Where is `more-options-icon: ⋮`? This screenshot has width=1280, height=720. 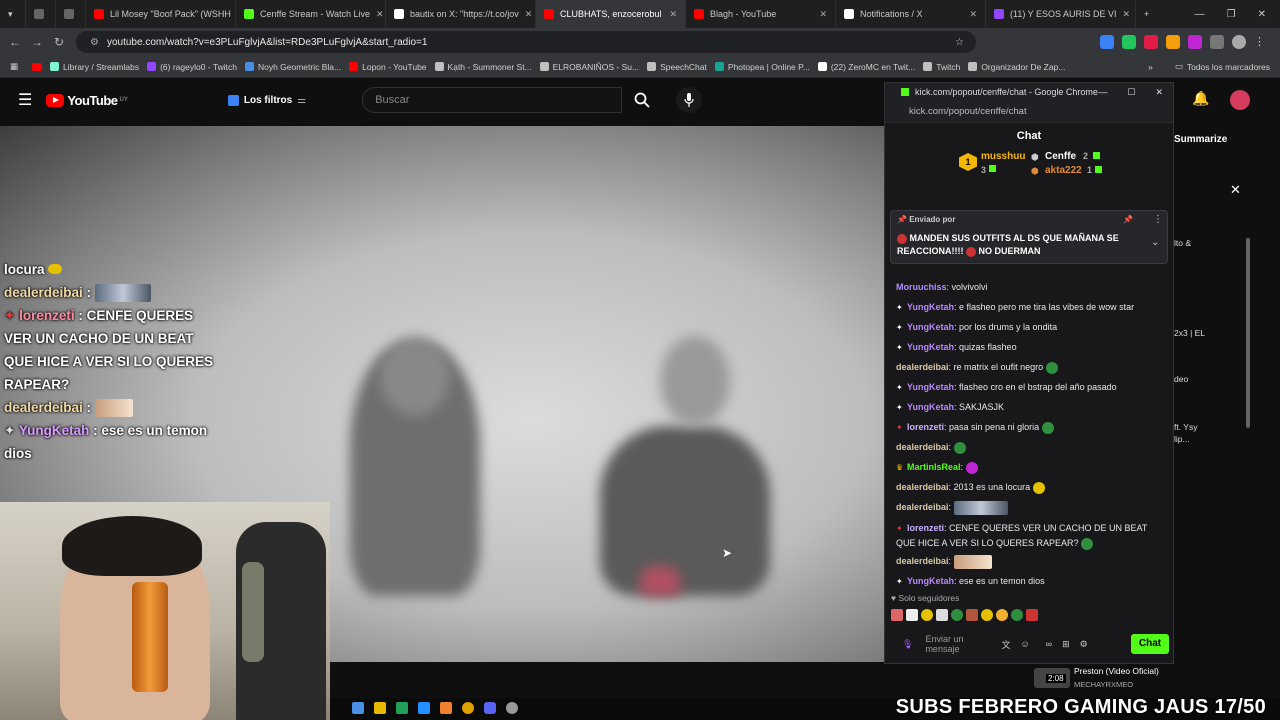 more-options-icon: ⋮ is located at coordinates (1158, 219).